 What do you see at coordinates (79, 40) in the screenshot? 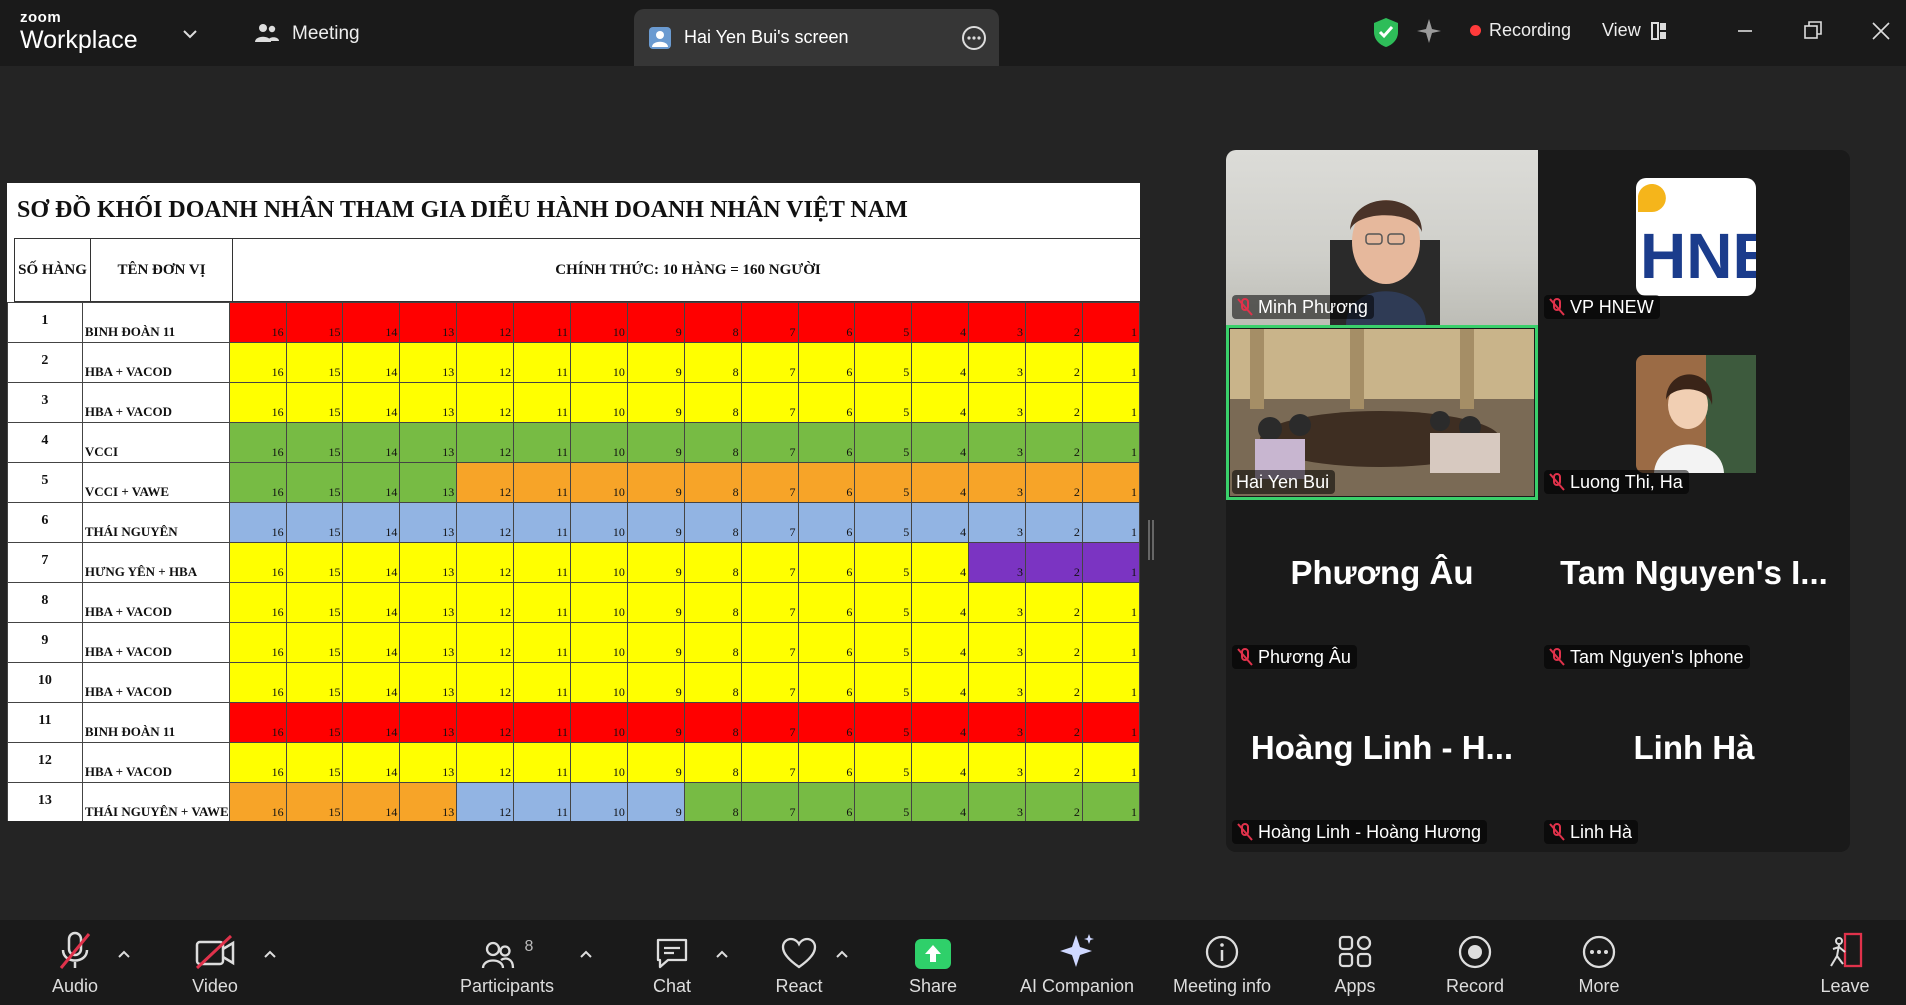
I see `logo-line-2: Workplace` at bounding box center [79, 40].